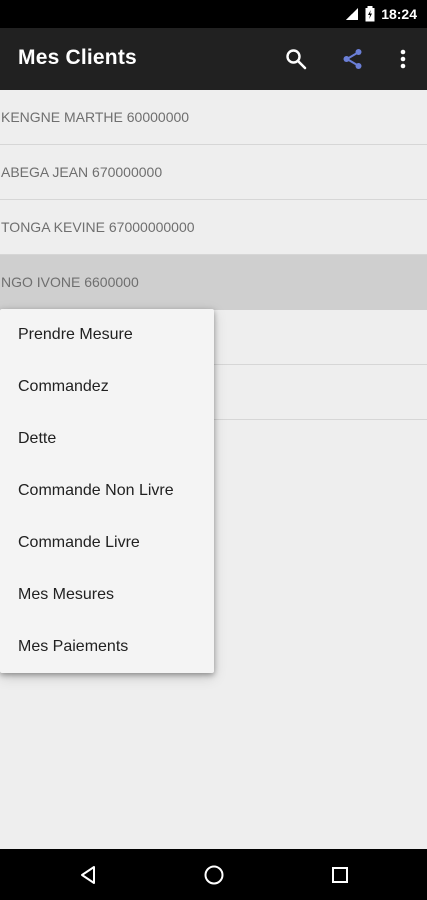 The image size is (427, 900). What do you see at coordinates (353, 59) in the screenshot?
I see `share-icon` at bounding box center [353, 59].